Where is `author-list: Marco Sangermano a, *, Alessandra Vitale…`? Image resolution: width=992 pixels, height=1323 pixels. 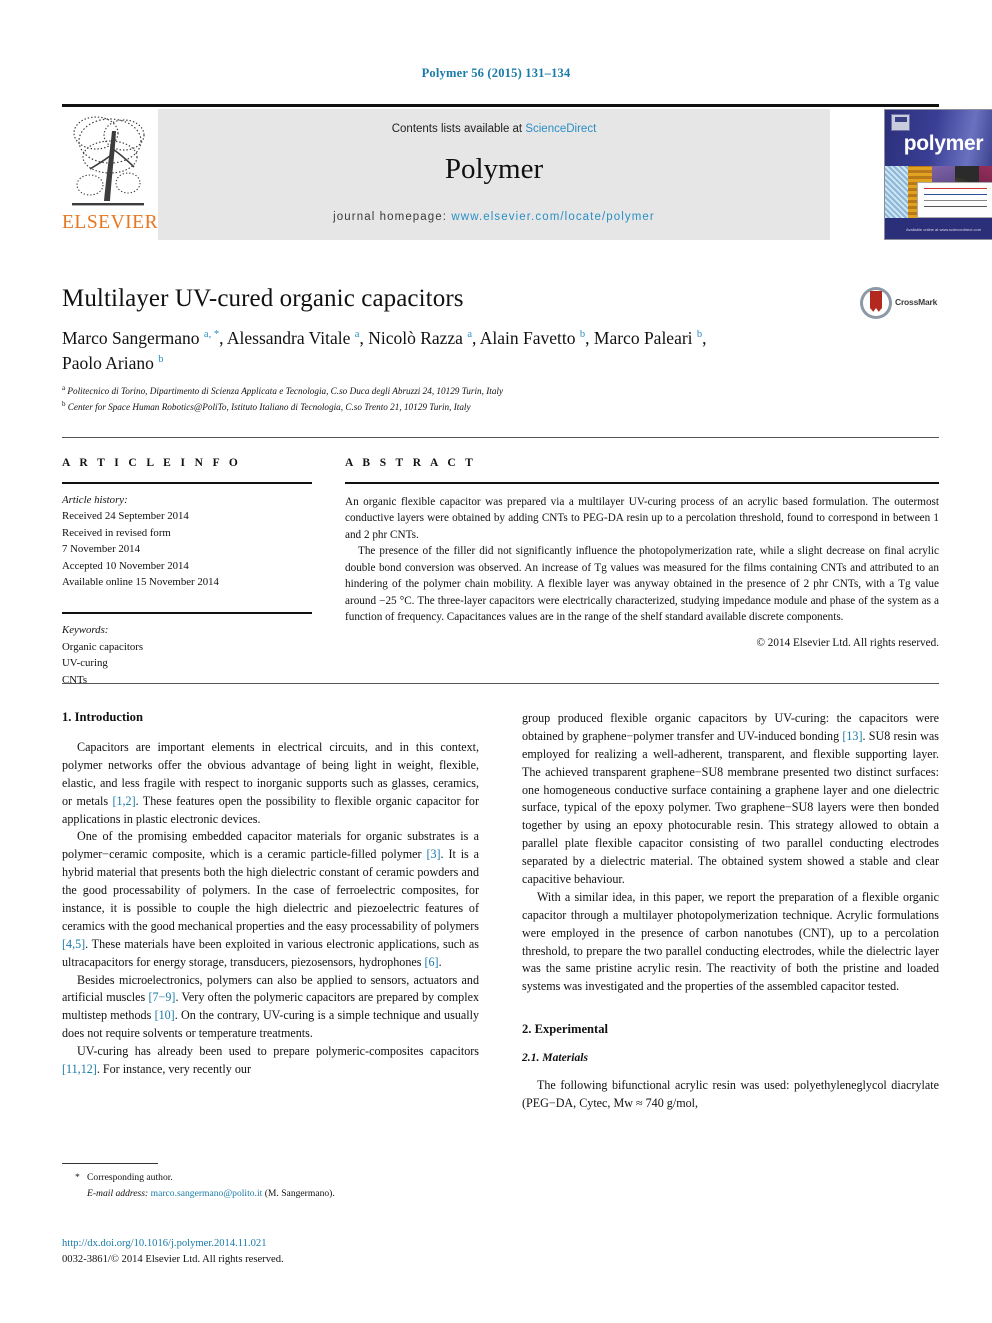 author-list: Marco Sangermano a, *, Alessandra Vitale… is located at coordinates (457, 351).